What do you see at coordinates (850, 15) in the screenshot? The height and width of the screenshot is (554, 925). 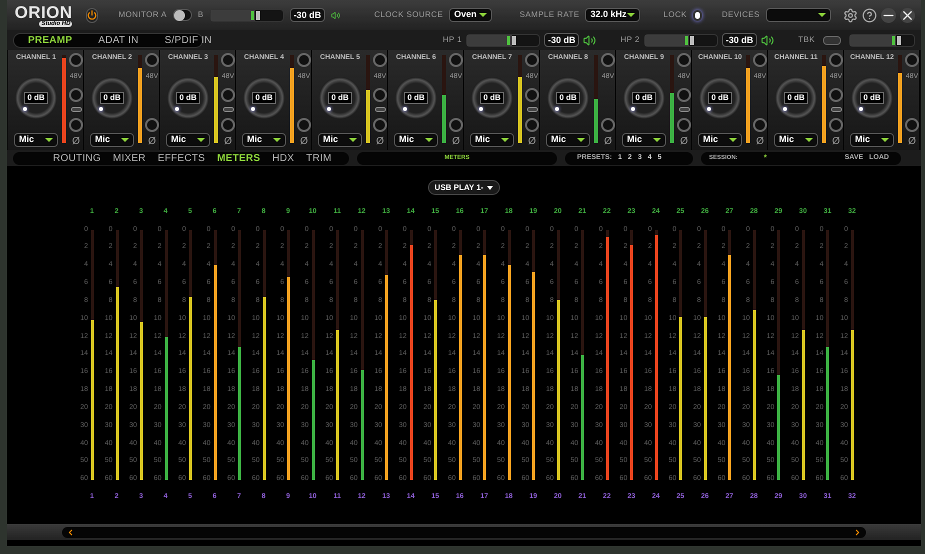 I see `settings-icon` at bounding box center [850, 15].